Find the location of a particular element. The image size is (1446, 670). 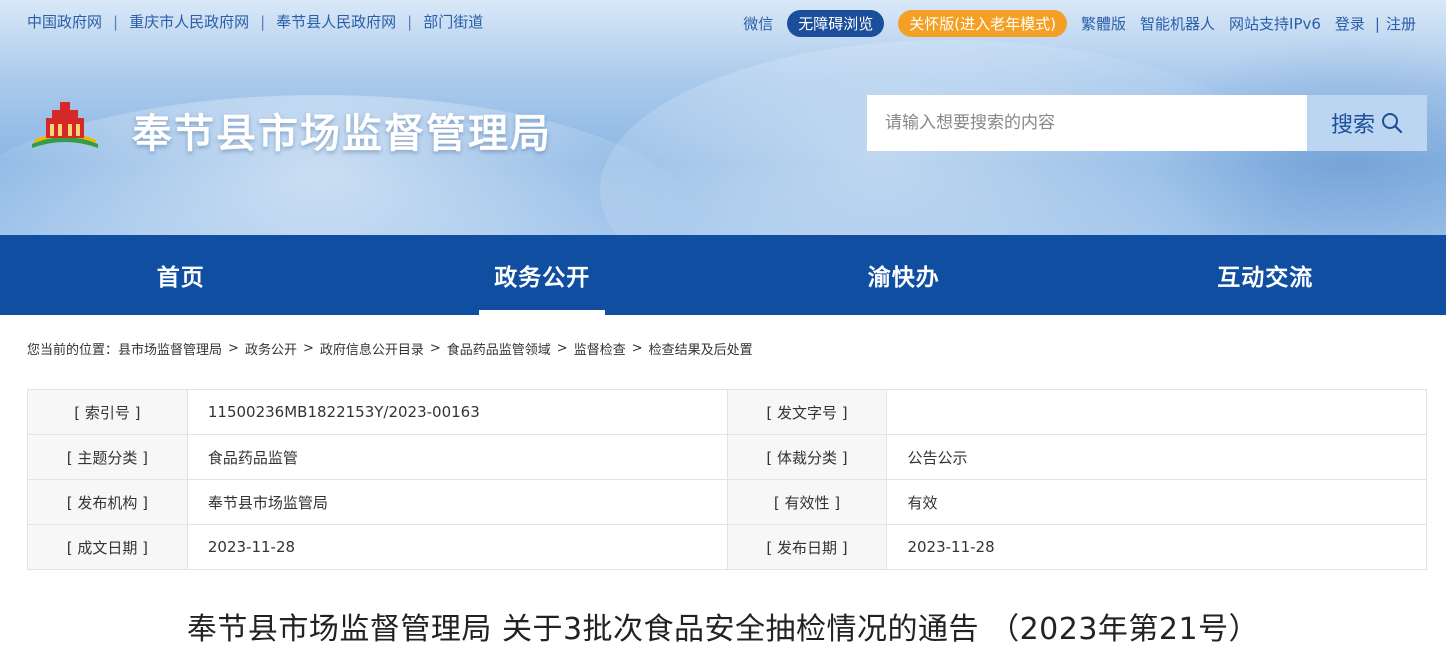

breadcrumb-item: 食品药品监管领域 is located at coordinates (499, 348).